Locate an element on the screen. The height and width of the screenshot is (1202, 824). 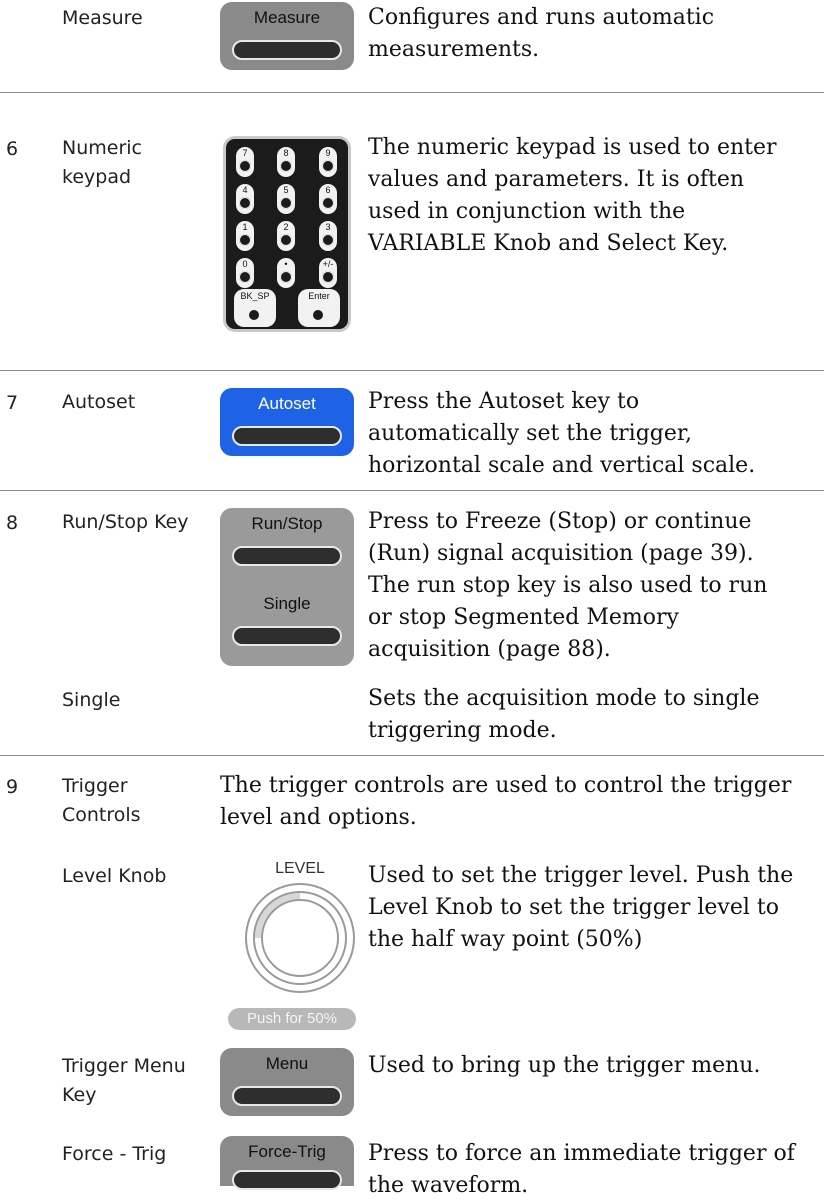
keypad-key-2: 2 is located at coordinates (286, 236).